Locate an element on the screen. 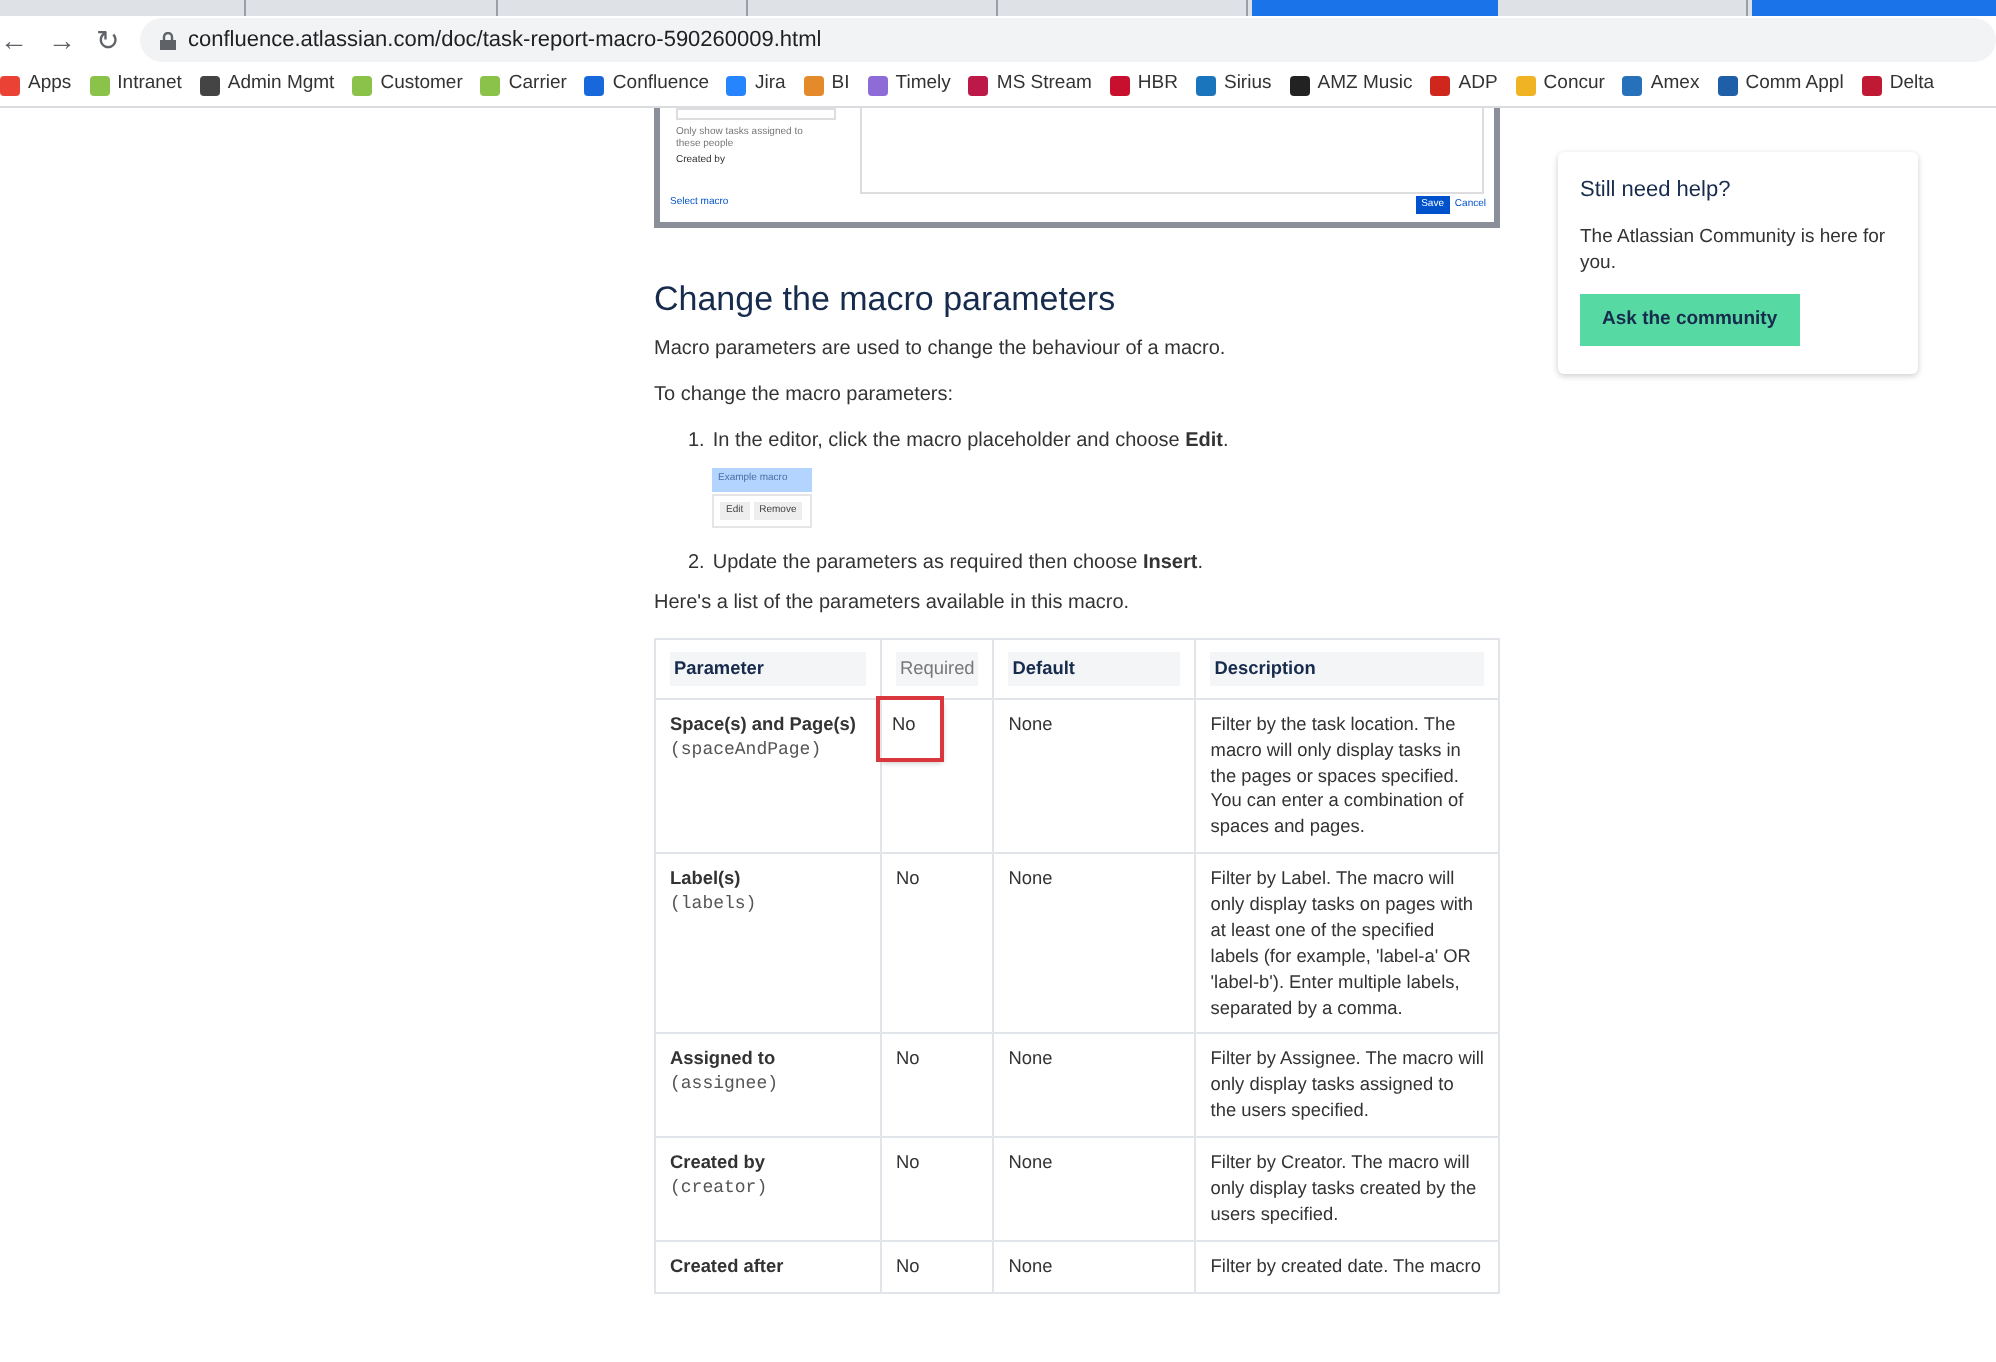  bookmark: Apps is located at coordinates (36, 85).